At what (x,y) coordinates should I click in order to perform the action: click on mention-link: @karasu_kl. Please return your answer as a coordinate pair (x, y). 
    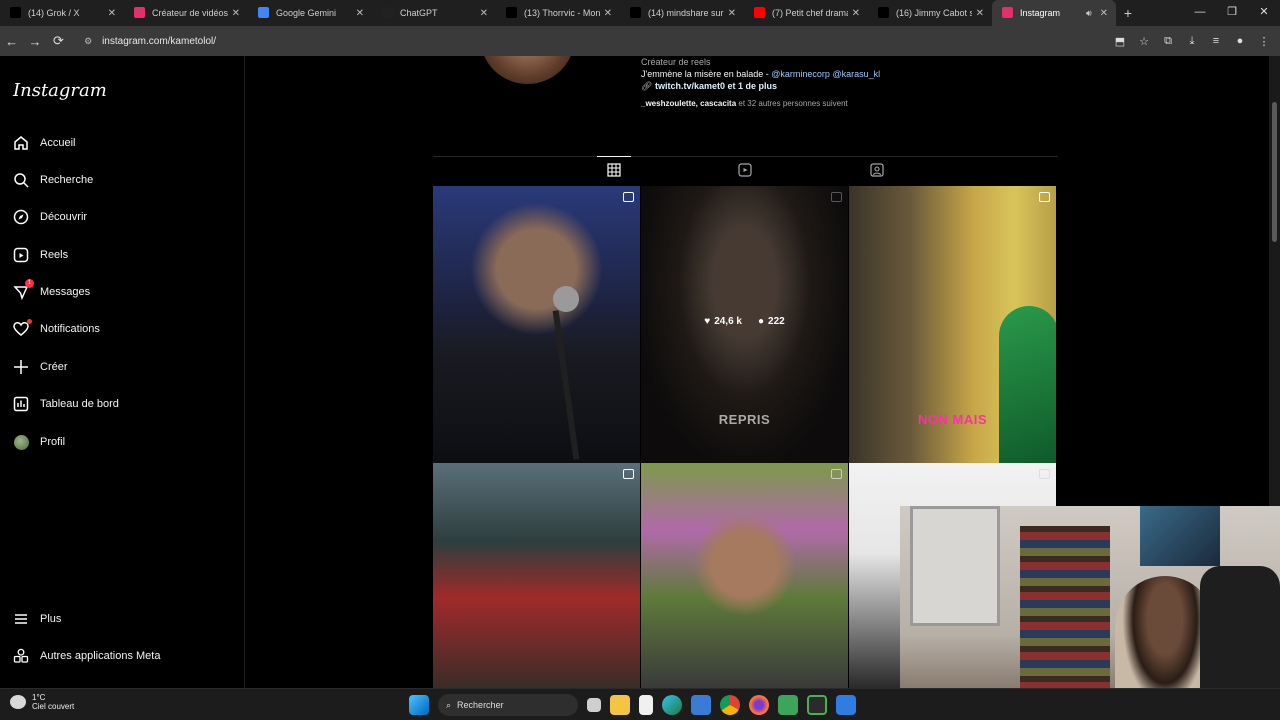
    Looking at the image, I should click on (856, 74).